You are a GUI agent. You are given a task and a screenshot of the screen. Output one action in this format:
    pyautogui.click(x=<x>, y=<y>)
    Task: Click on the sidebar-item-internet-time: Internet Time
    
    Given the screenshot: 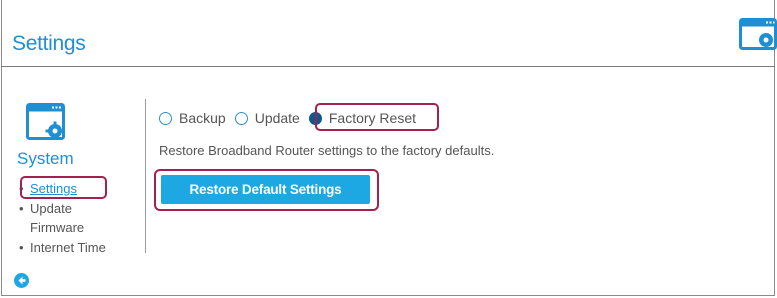 What is the action you would take?
    pyautogui.click(x=68, y=248)
    